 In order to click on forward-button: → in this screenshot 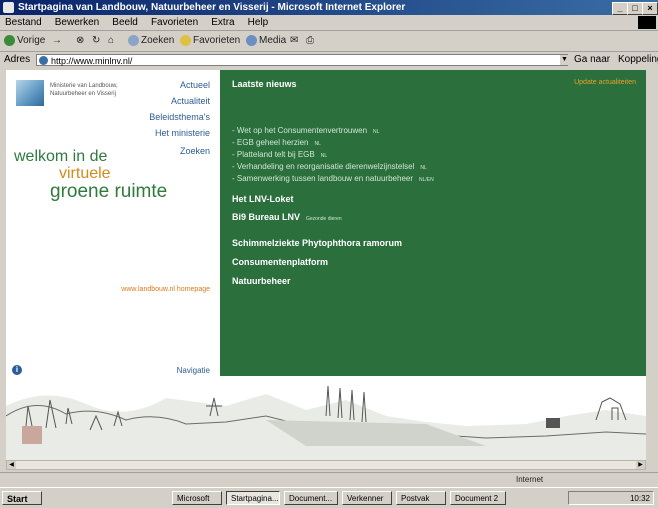, I will do `click(57, 41)`.